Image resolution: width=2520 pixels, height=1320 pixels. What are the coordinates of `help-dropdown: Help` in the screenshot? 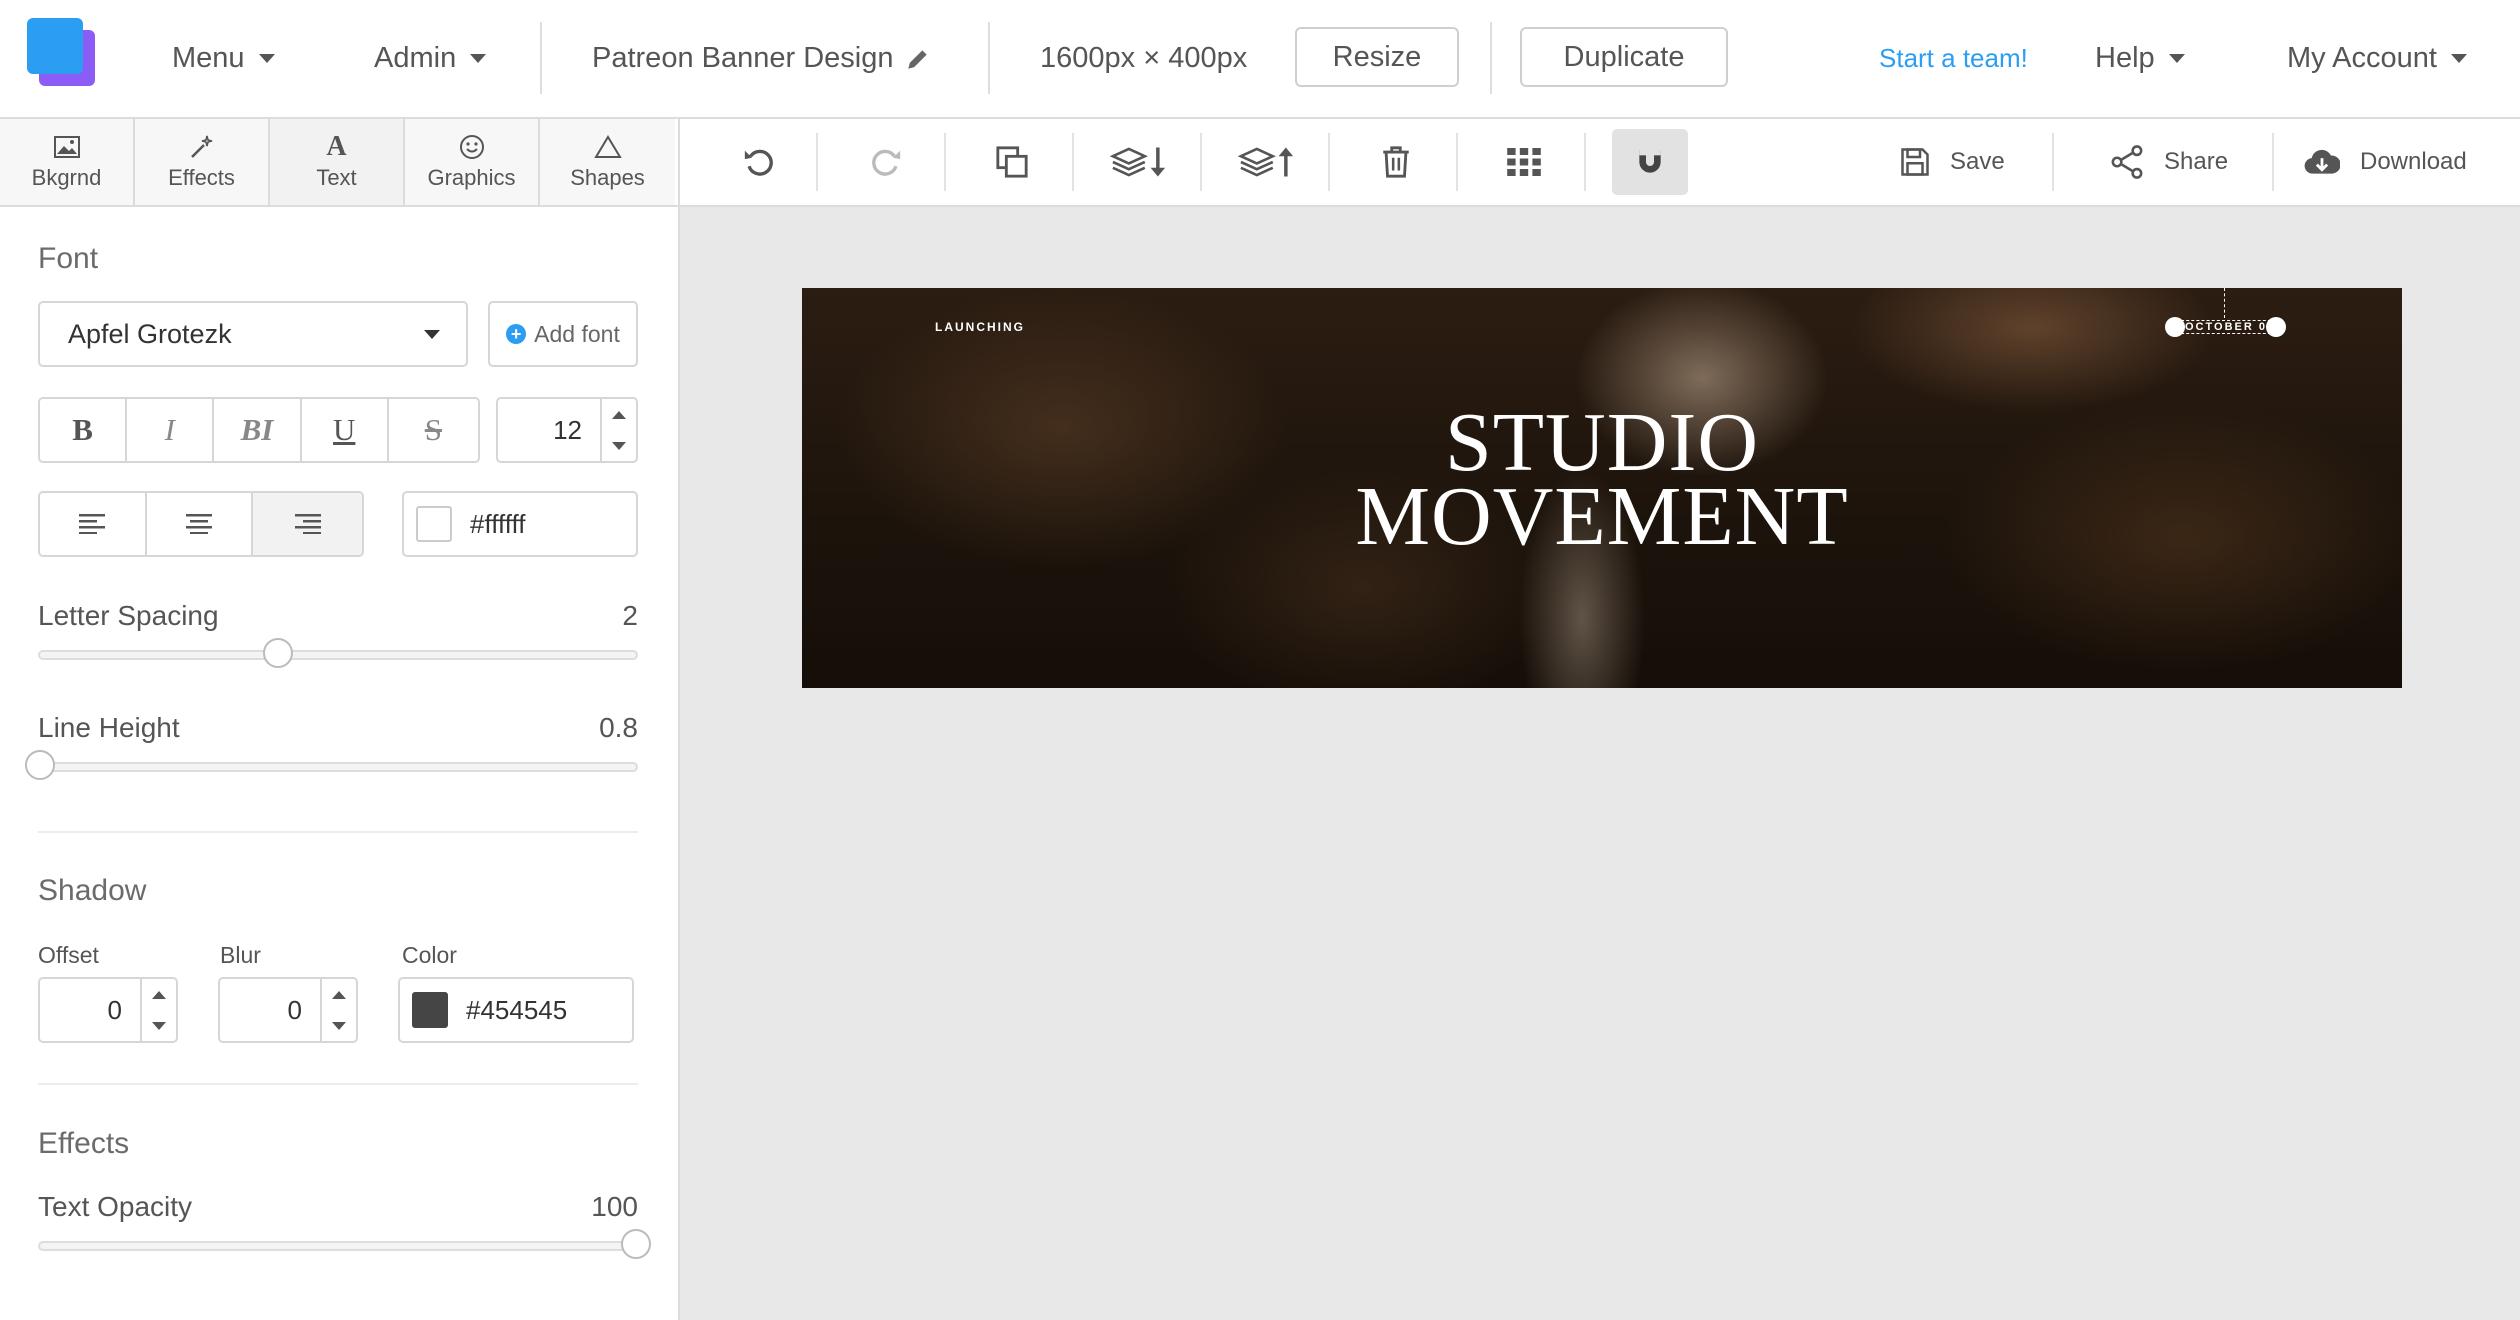 It's located at (2140, 58).